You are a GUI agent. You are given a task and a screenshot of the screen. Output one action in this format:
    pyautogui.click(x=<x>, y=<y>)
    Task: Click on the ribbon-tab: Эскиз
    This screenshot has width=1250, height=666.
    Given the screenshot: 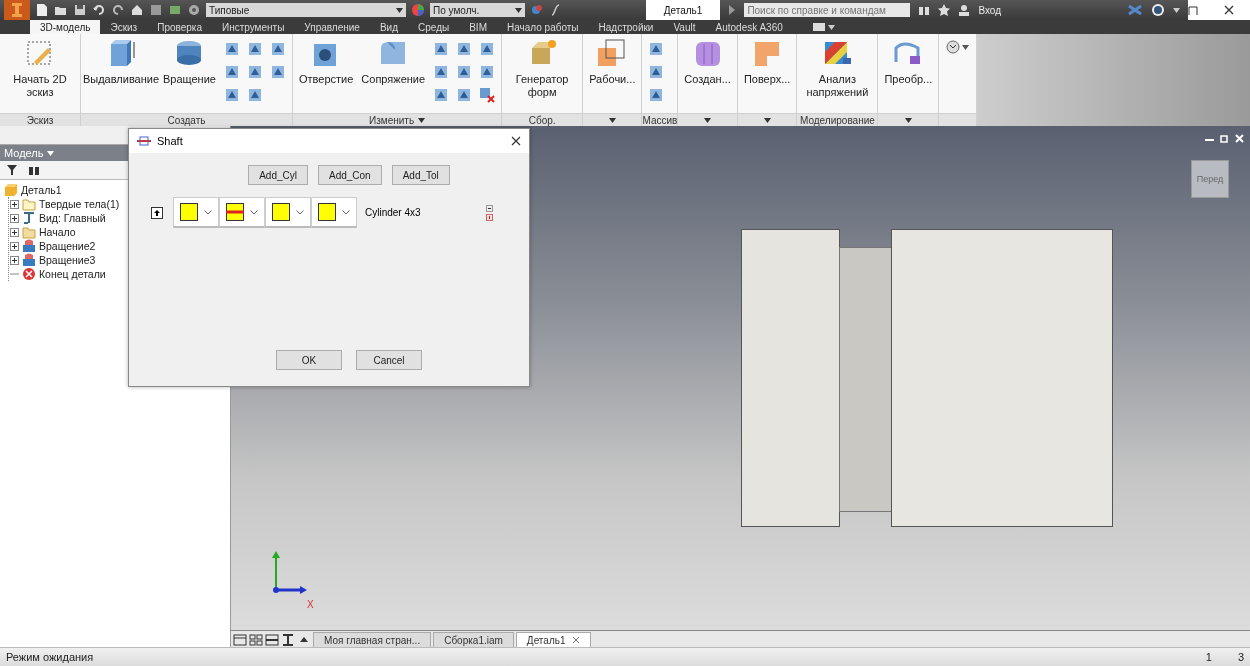 What is the action you would take?
    pyautogui.click(x=124, y=27)
    